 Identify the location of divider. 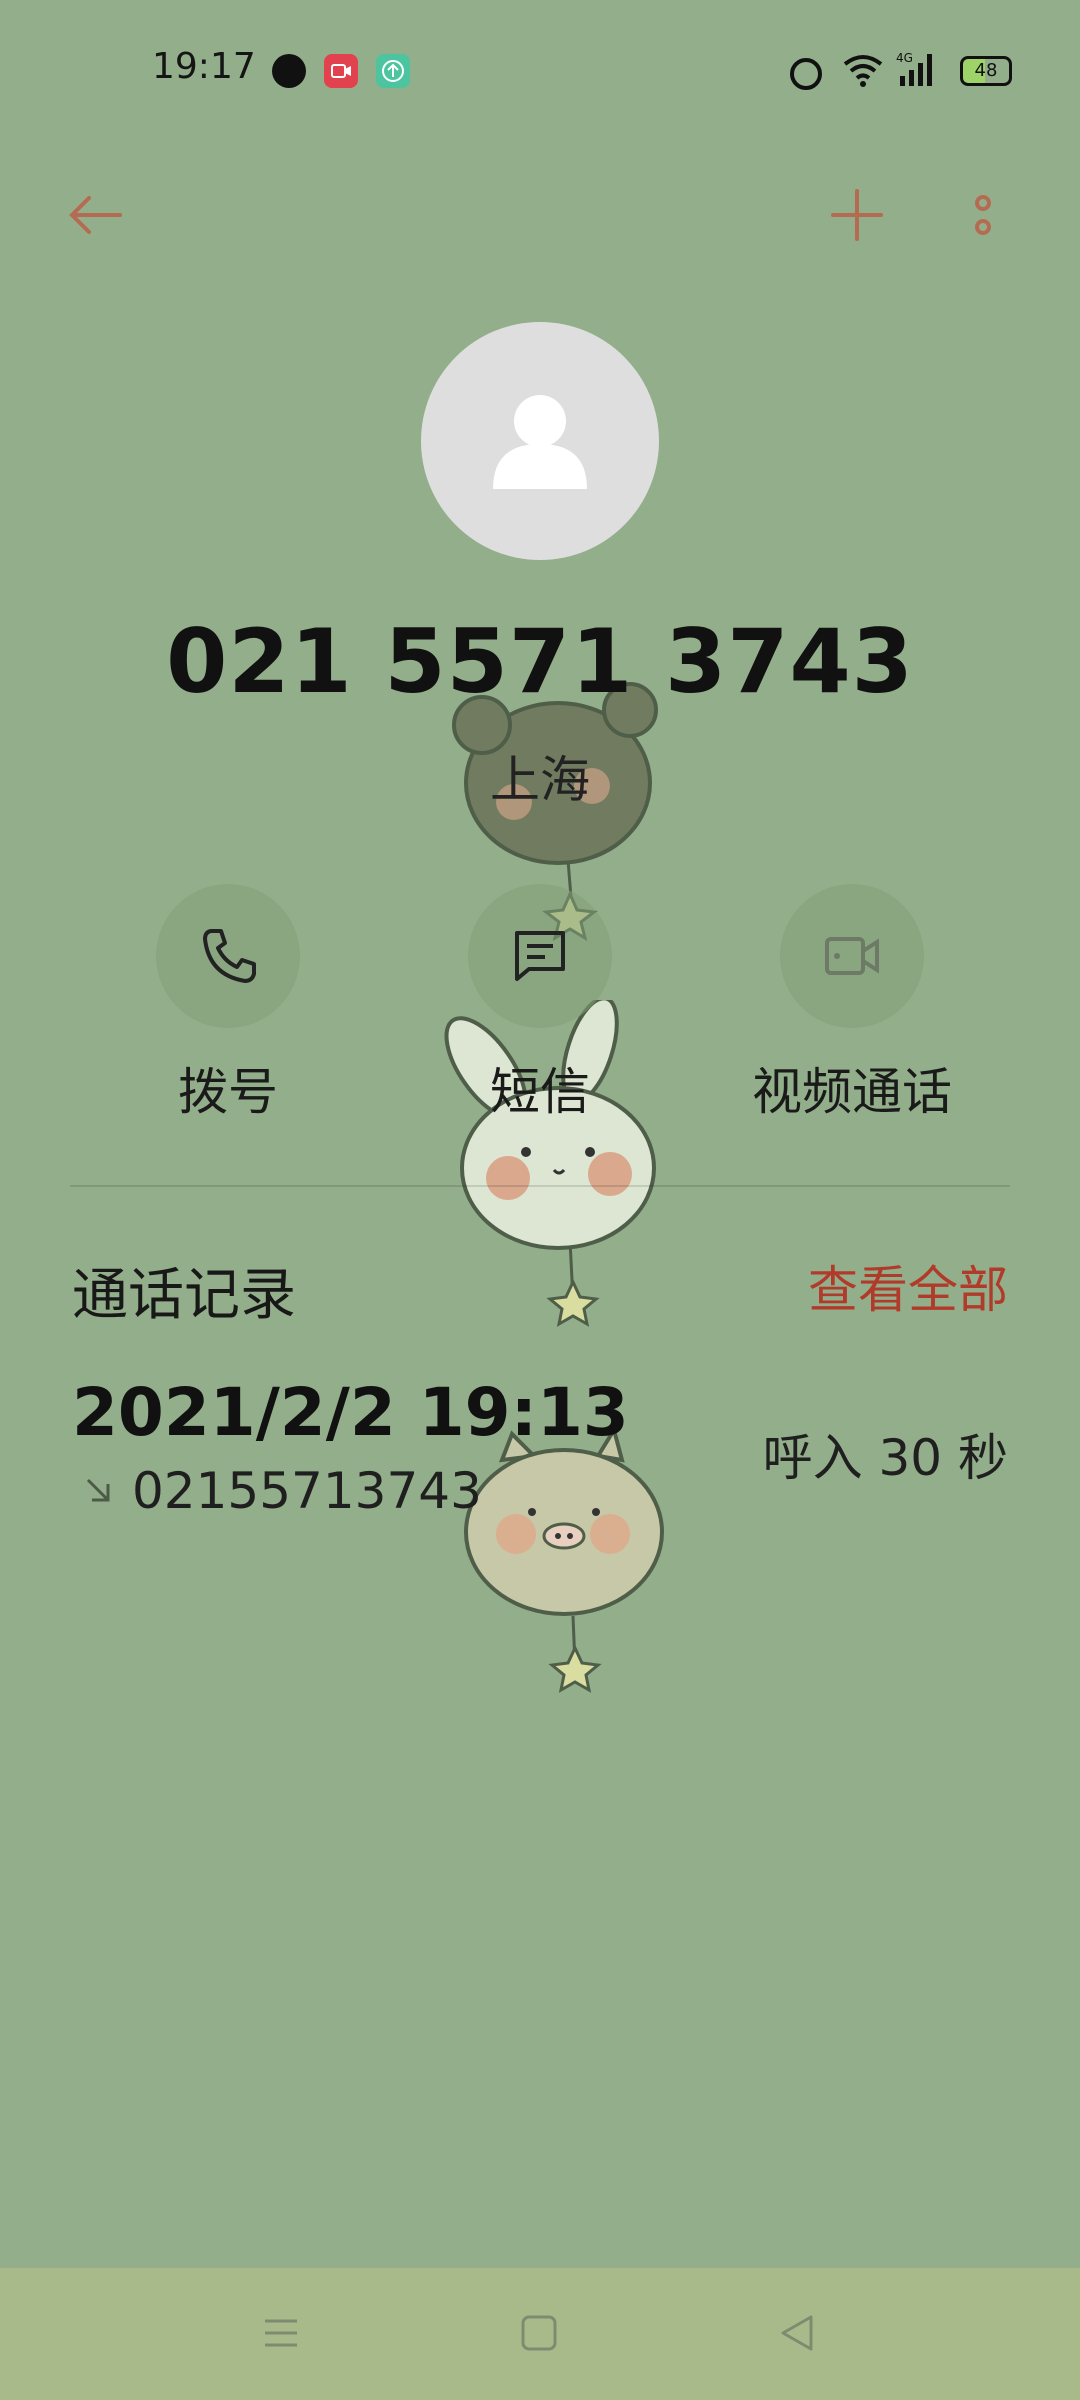
(540, 1186).